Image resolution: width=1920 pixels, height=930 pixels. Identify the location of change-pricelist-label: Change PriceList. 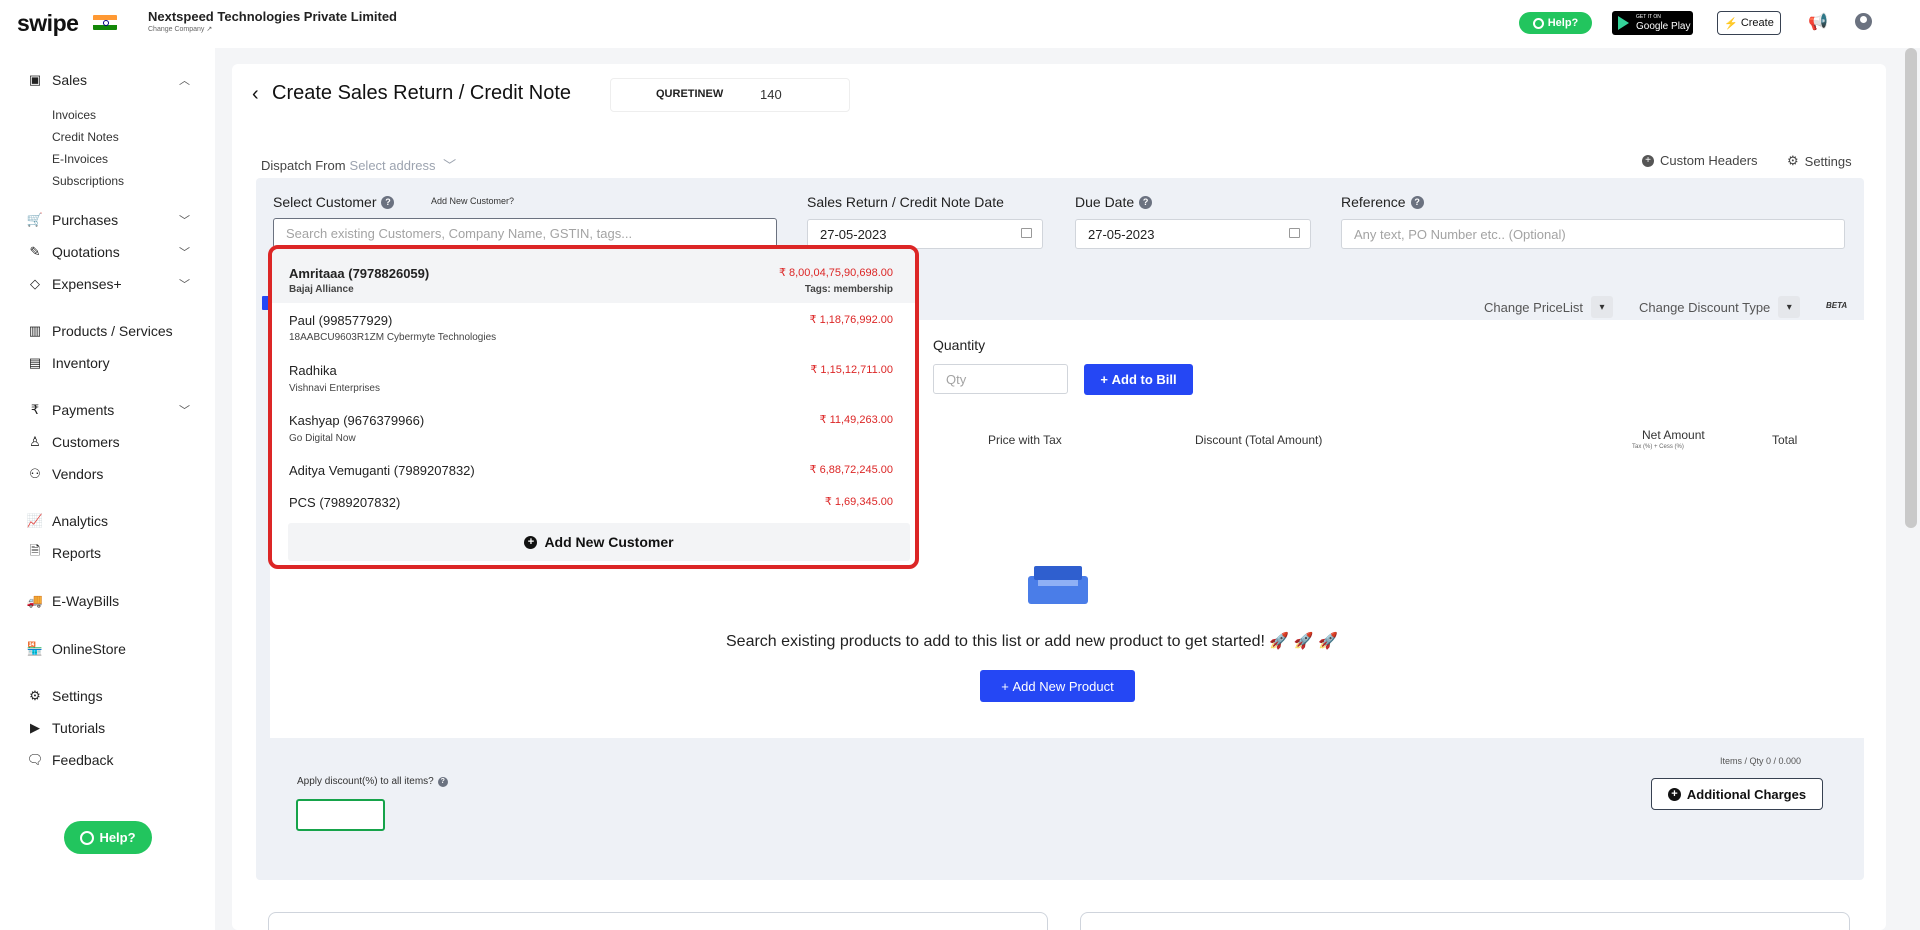
(1533, 307).